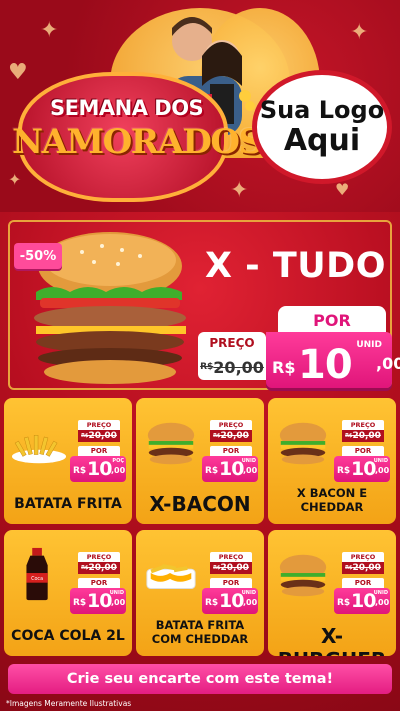 Image resolution: width=400 pixels, height=711 pixels. What do you see at coordinates (37, 579) in the screenshot?
I see `svg-text: Coca` at bounding box center [37, 579].